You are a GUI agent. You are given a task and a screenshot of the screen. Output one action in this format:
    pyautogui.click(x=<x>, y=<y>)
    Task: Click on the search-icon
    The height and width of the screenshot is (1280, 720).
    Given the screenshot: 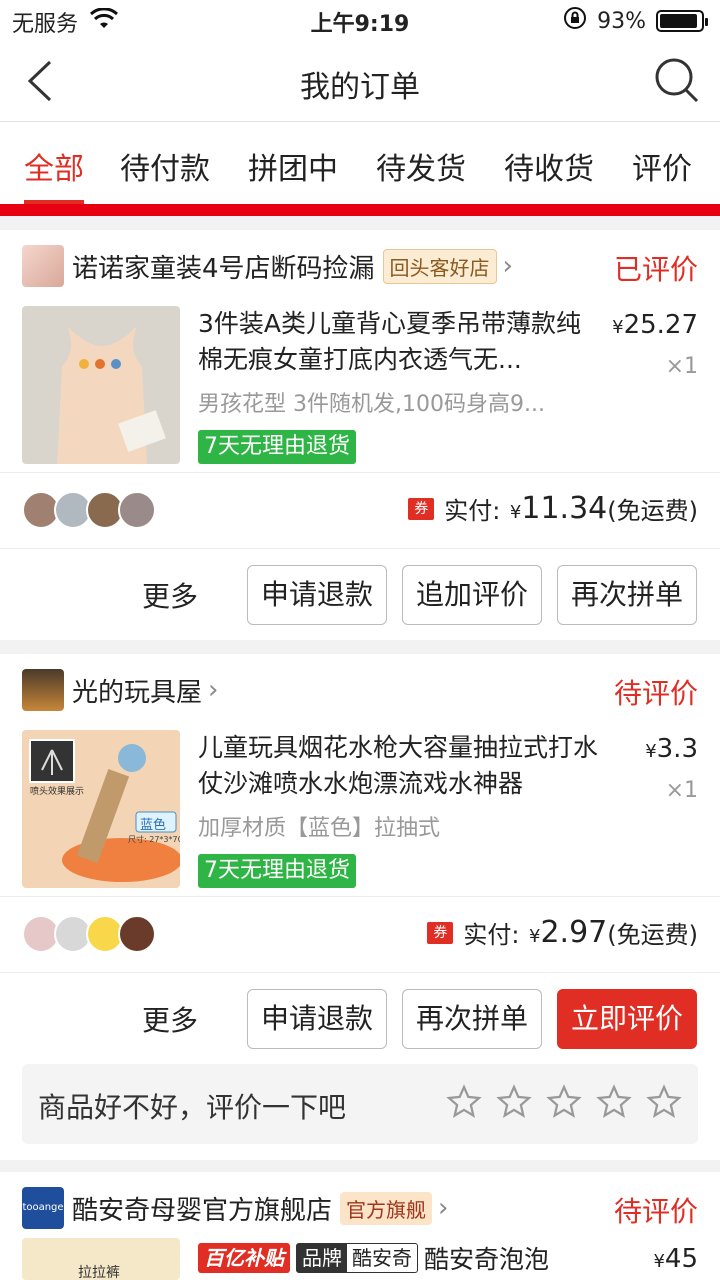 What is the action you would take?
    pyautogui.click(x=677, y=80)
    